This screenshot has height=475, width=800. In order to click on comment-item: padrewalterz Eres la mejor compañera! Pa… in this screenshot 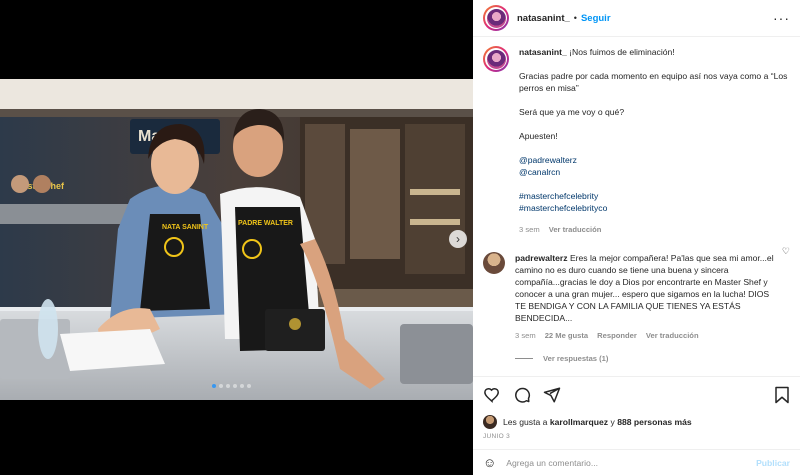, I will do `click(636, 294)`.